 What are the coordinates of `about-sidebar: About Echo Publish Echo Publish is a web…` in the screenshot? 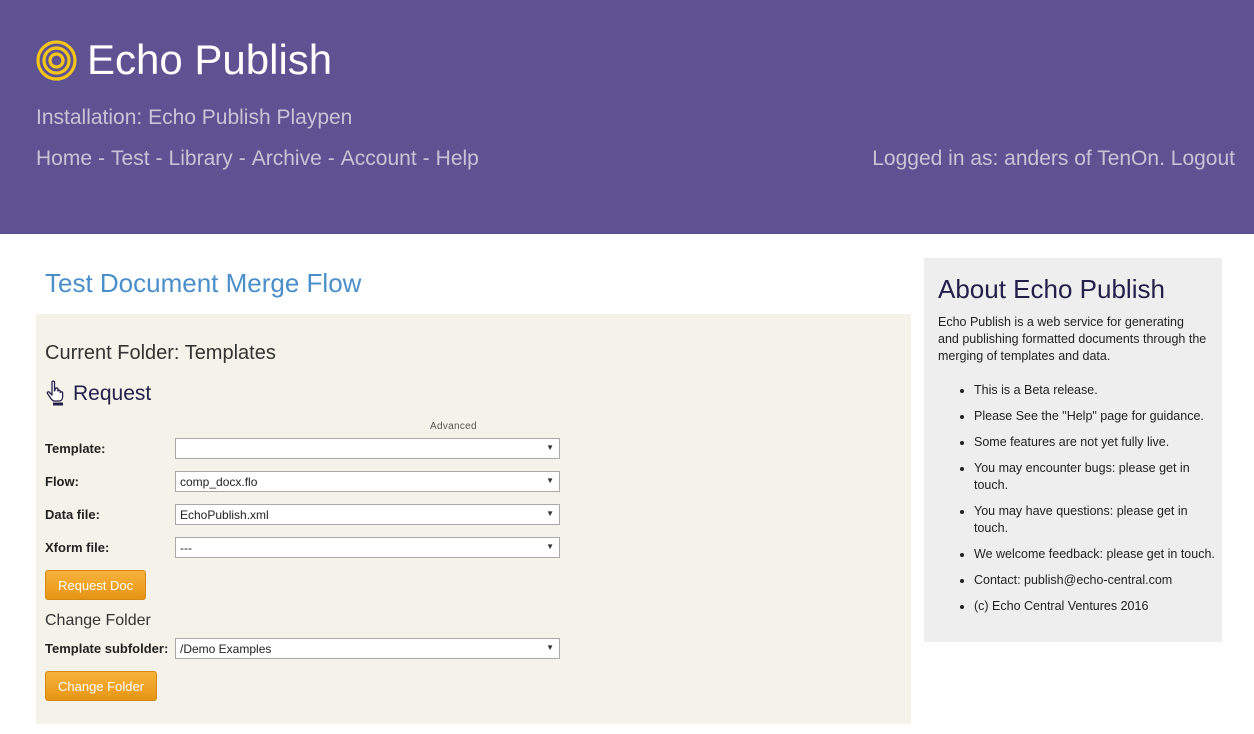 It's located at (1073, 450).